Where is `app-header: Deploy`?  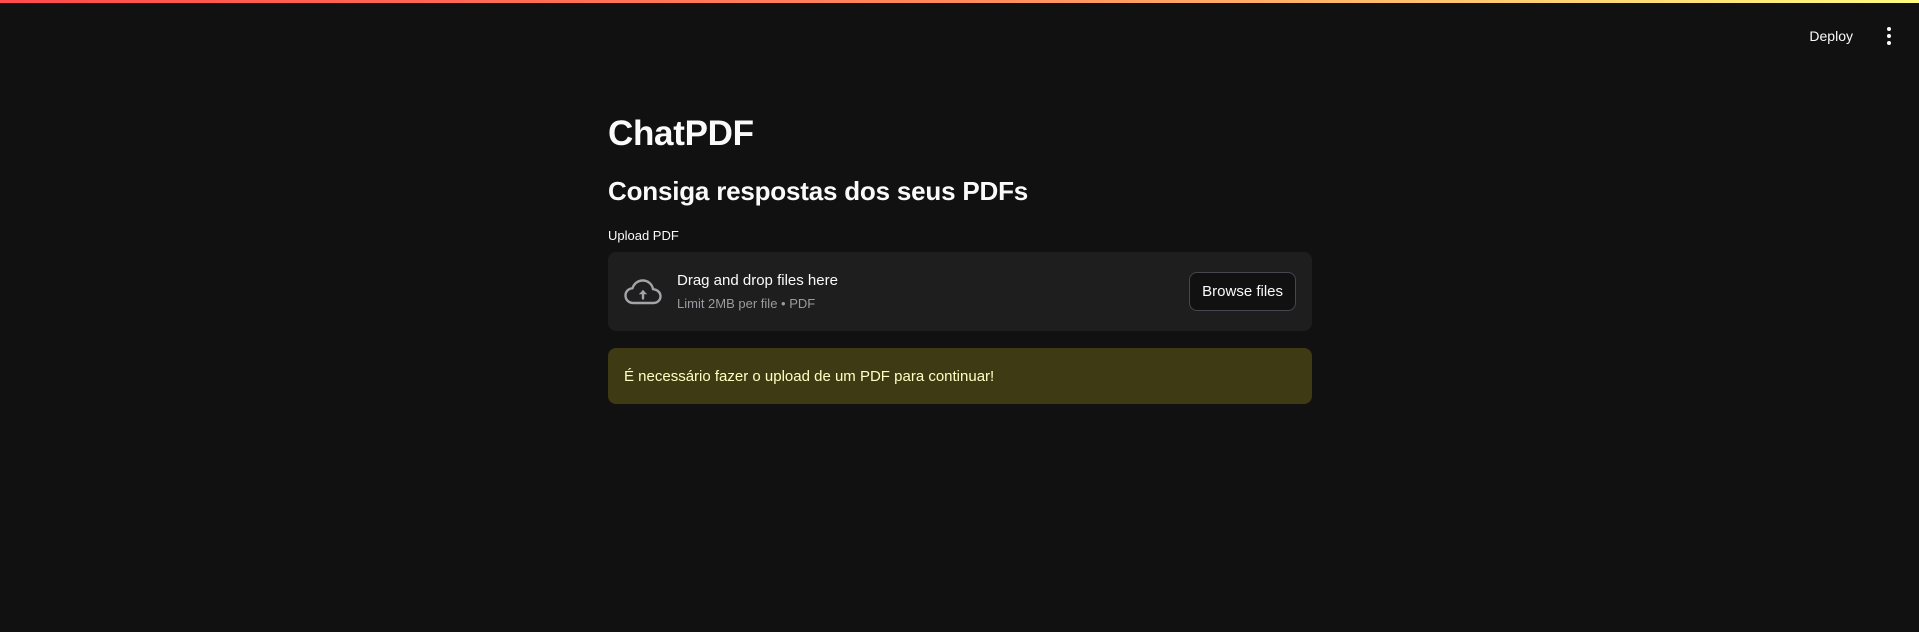 app-header: Deploy is located at coordinates (1852, 36).